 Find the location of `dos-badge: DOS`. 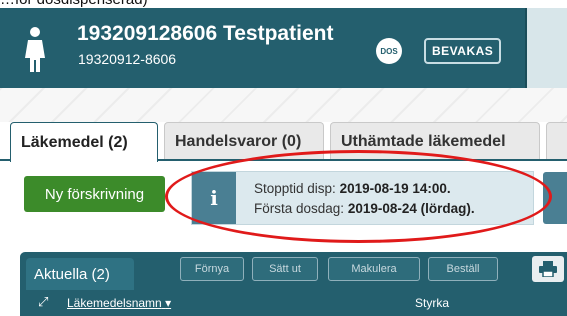

dos-badge: DOS is located at coordinates (389, 51).